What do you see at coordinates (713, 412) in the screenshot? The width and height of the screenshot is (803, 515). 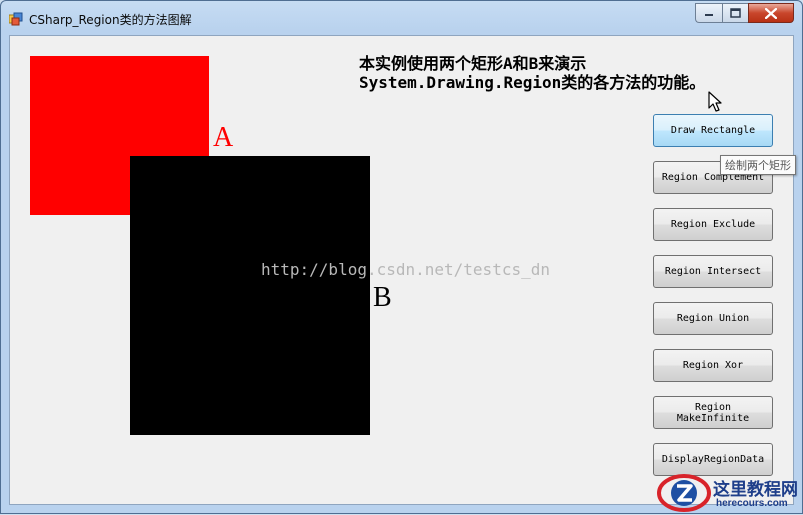 I see `region-makeinfinite-button: Region MakeInfinite` at bounding box center [713, 412].